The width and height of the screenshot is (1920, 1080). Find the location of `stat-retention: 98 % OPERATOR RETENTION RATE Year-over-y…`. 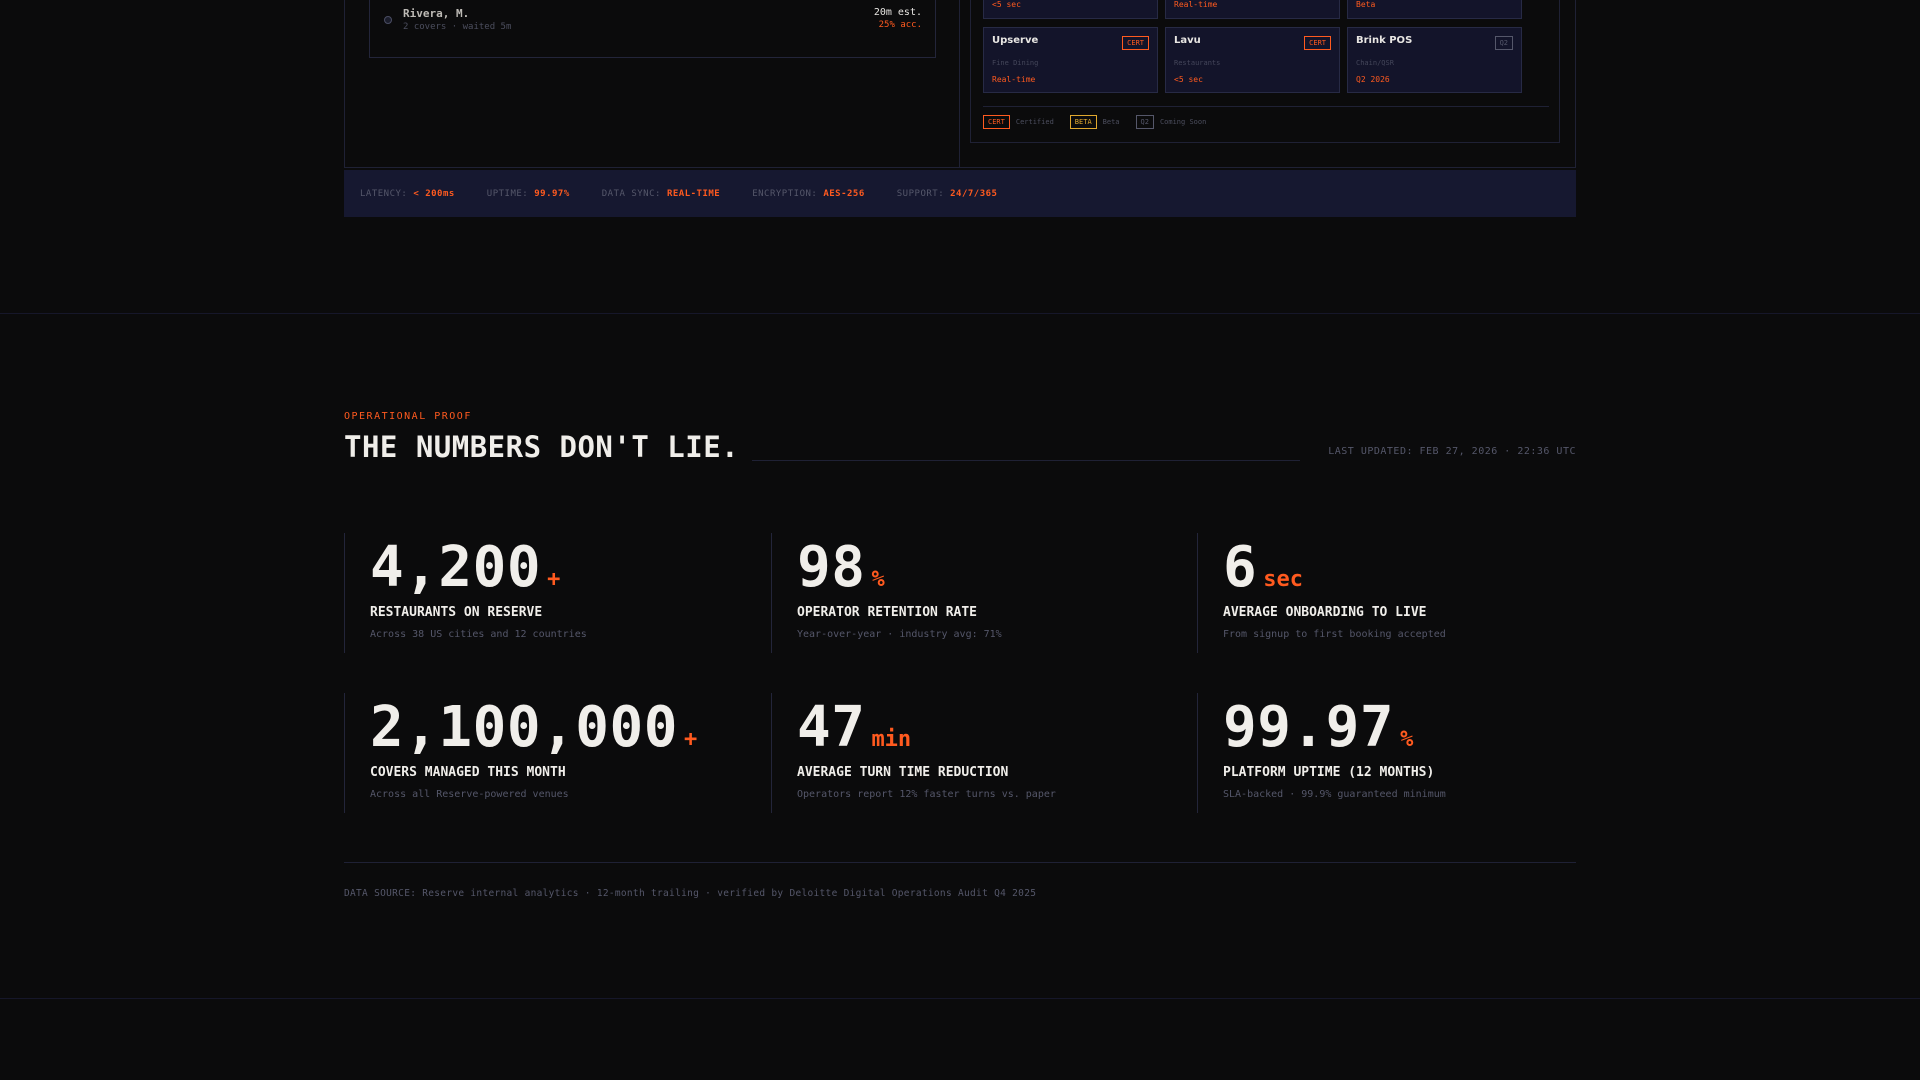

stat-retention: 98 % OPERATOR RETENTION RATE Year-over-y… is located at coordinates (971, 593).